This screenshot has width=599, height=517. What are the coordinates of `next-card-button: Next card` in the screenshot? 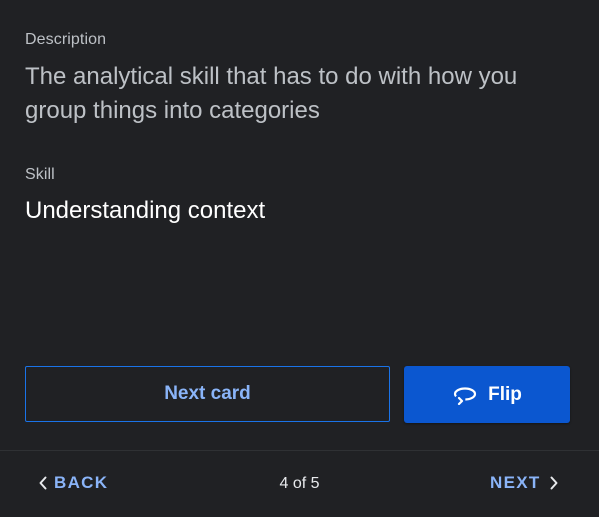 It's located at (207, 394).